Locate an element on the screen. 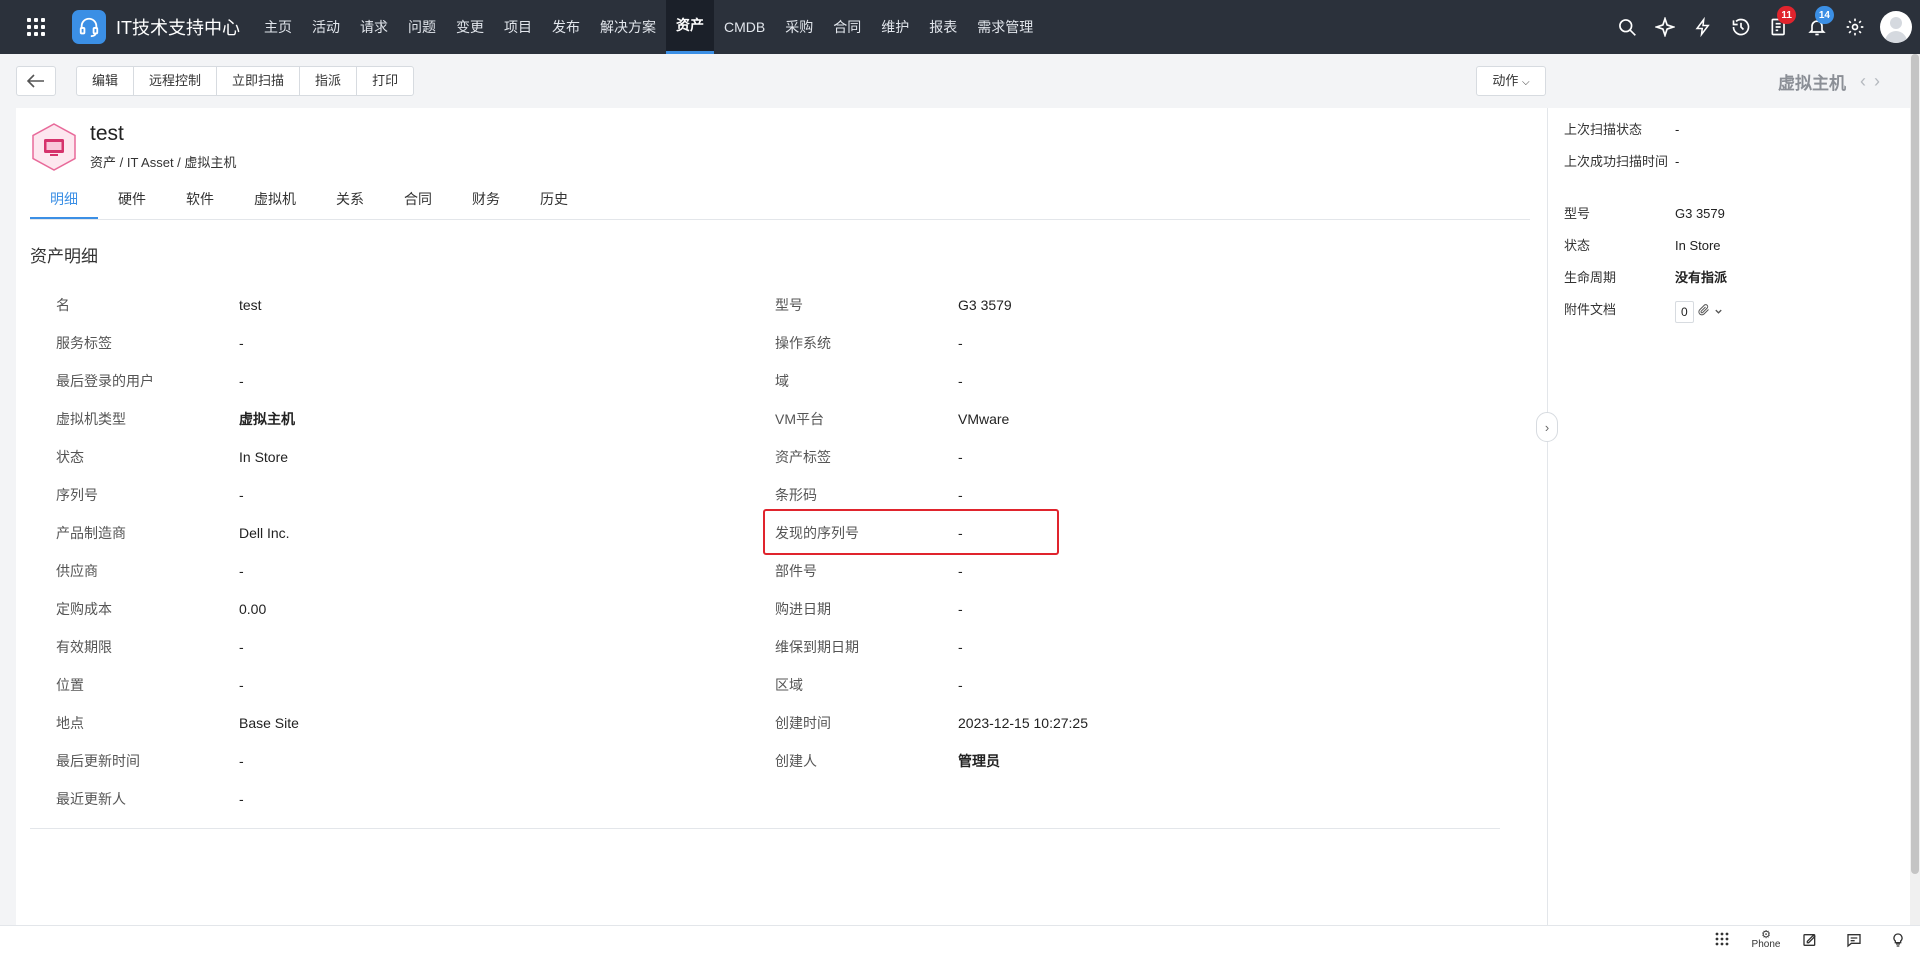 This screenshot has width=1920, height=953. nav-item-5: 项目 is located at coordinates (518, 27).